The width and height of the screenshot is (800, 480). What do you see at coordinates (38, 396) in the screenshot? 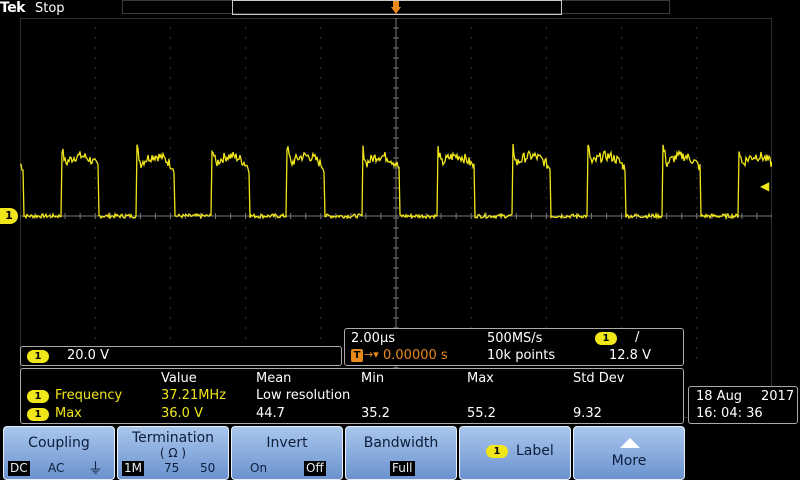
I see `meas-row-1-channel-badge: 1` at bounding box center [38, 396].